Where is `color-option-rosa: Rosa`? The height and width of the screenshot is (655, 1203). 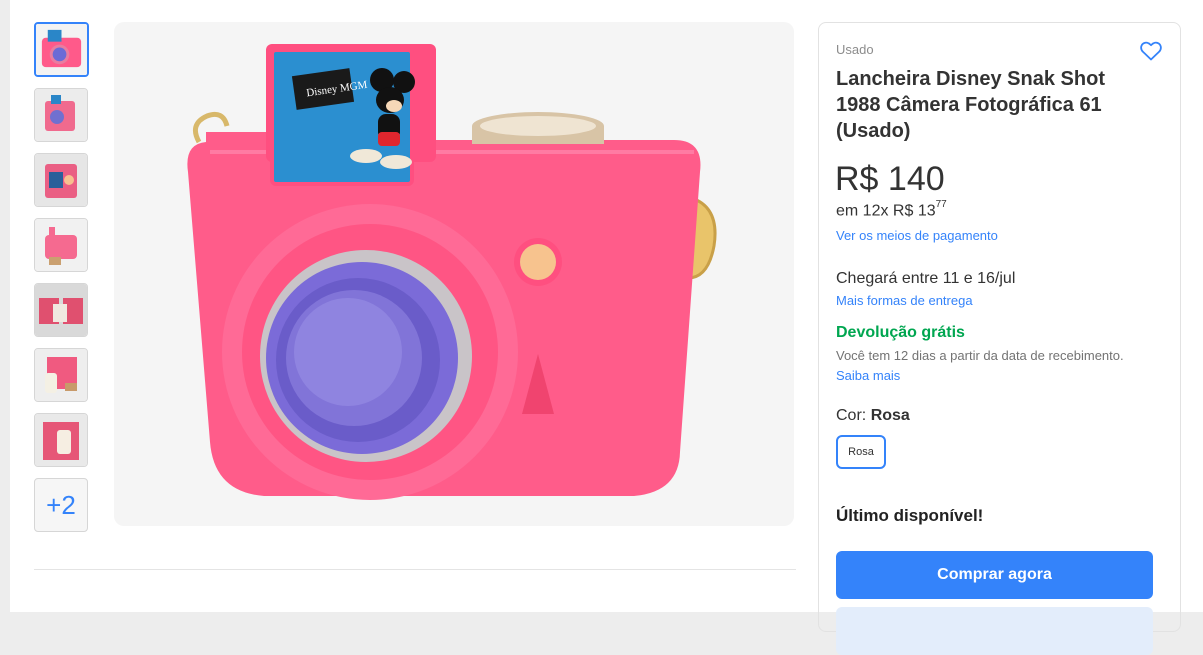
color-option-rosa: Rosa is located at coordinates (861, 452).